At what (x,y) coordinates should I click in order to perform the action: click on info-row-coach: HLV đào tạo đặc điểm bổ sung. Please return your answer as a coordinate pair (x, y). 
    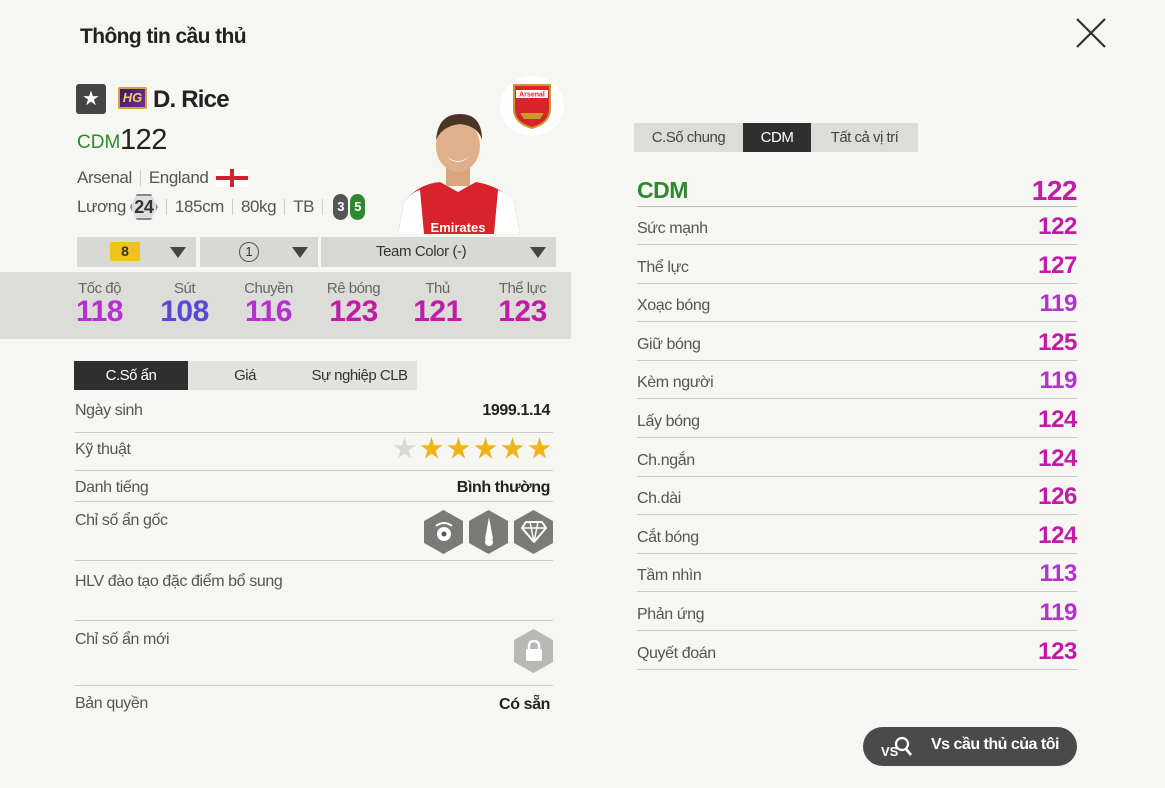
    Looking at the image, I should click on (314, 591).